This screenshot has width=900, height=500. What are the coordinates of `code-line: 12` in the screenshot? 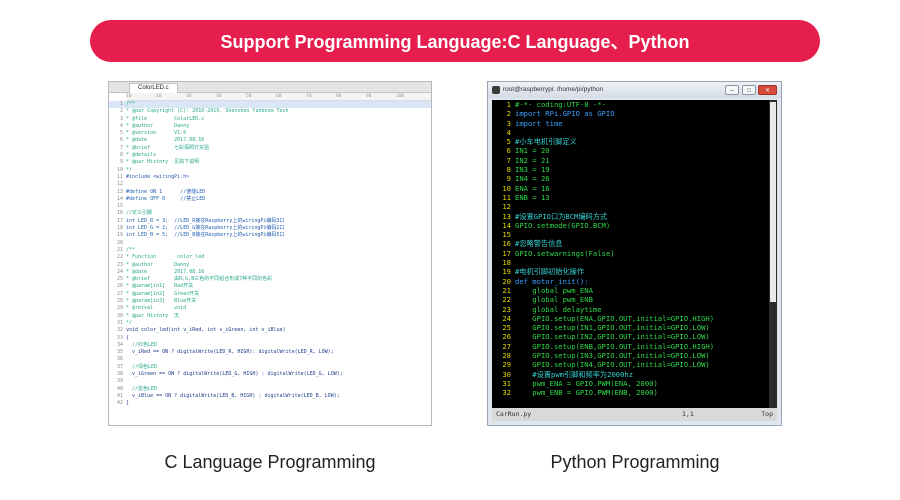 It's located at (270, 184).